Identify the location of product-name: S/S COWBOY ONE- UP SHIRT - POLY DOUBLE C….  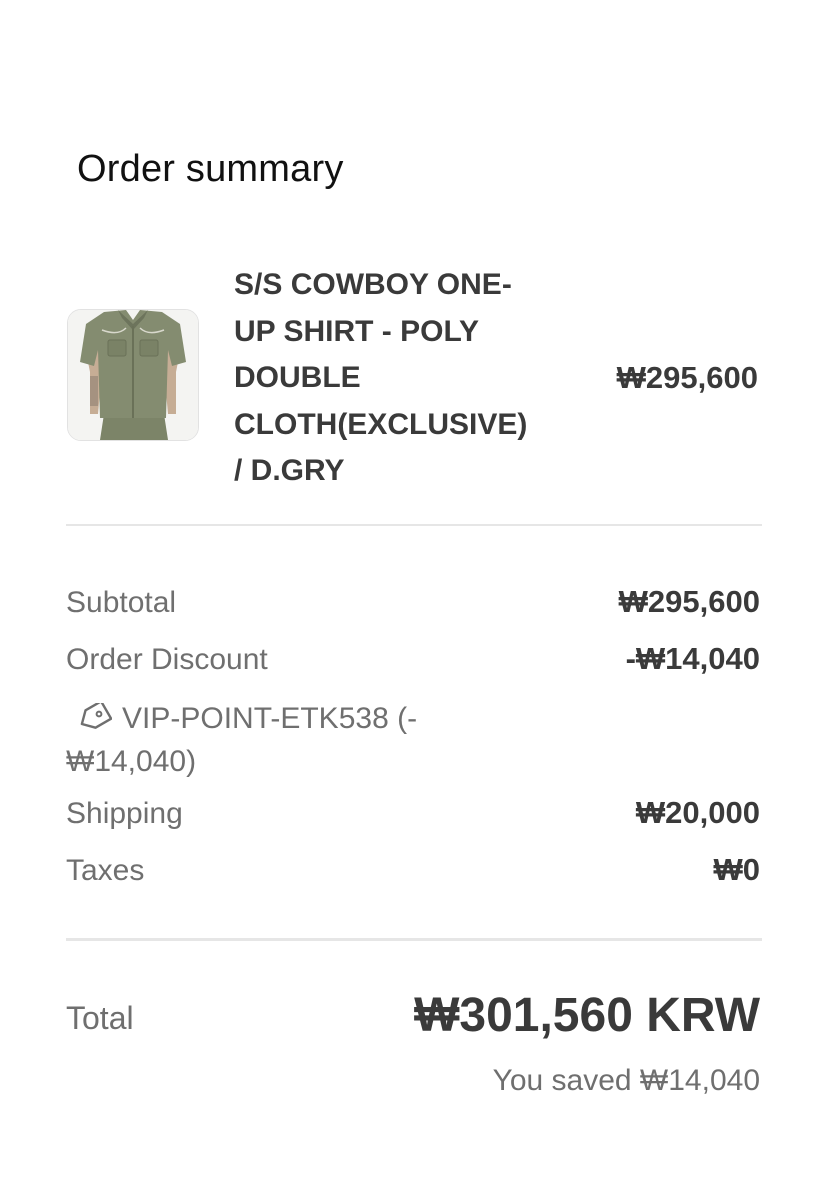
(404, 378).